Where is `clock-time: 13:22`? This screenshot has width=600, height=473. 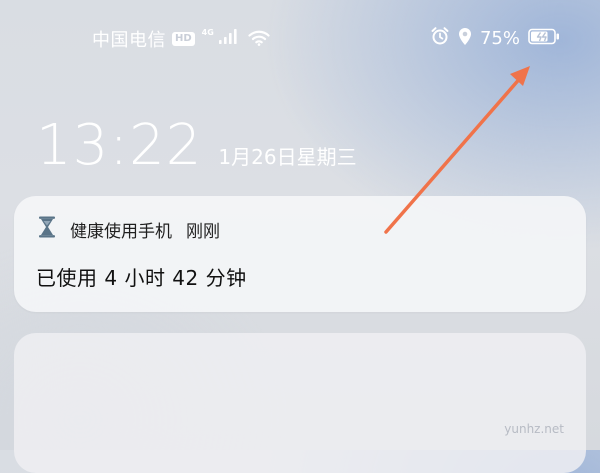
clock-time: 13:22 is located at coordinates (119, 145).